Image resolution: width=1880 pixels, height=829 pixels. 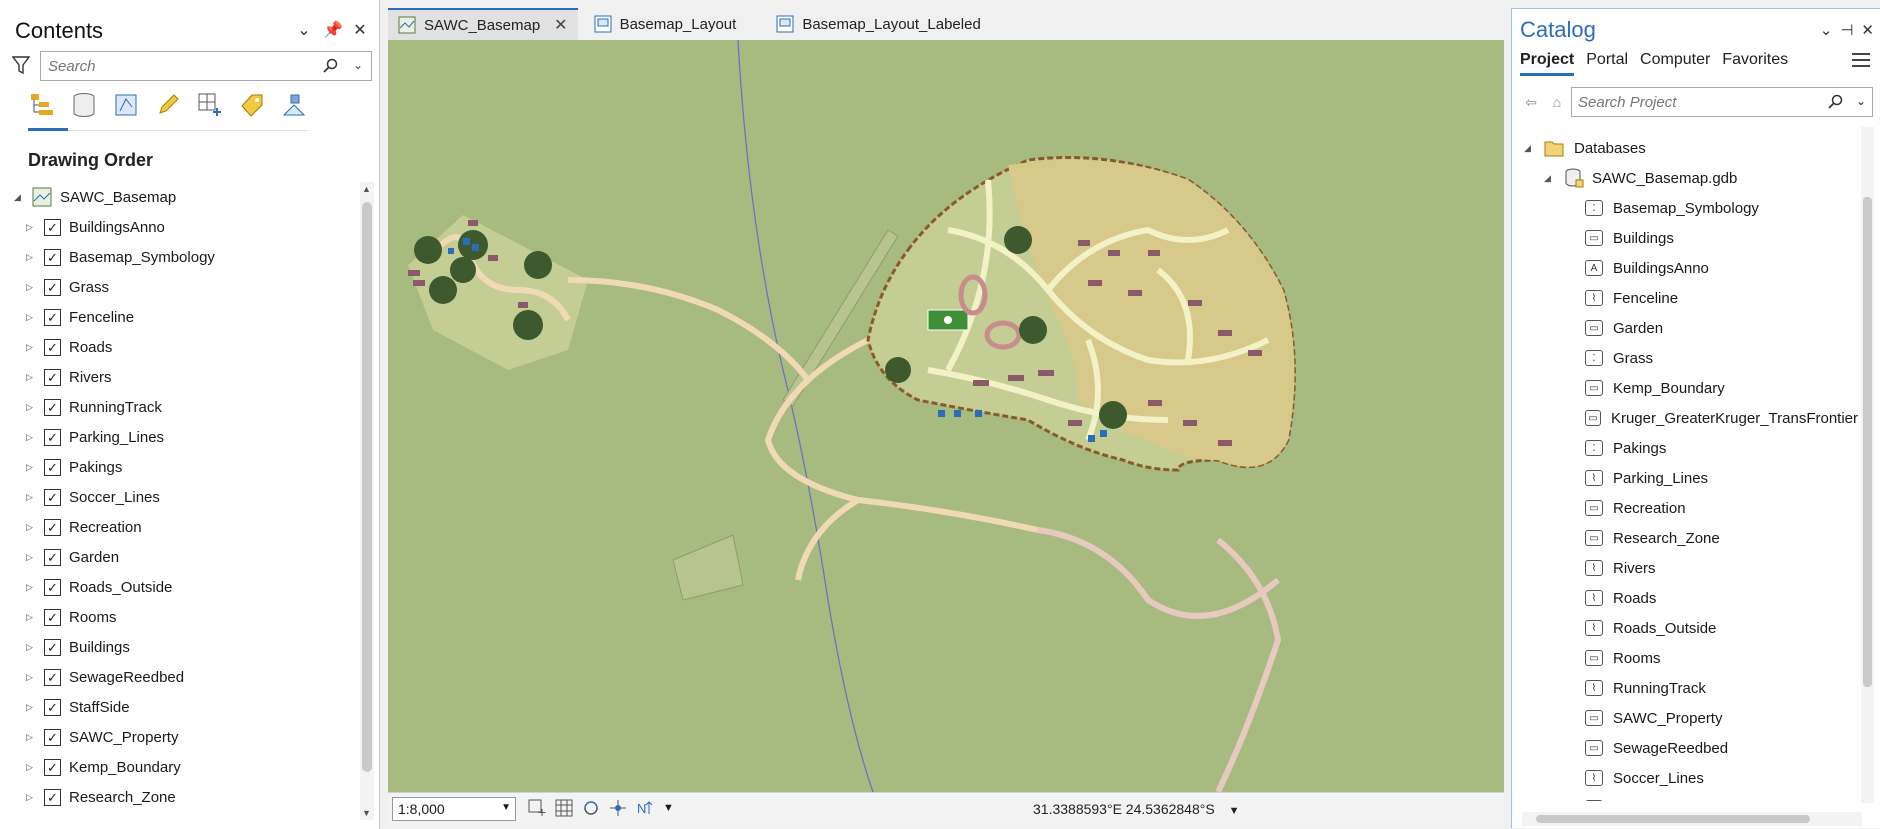 I want to click on feature-class-item: ⌇ Parking_Lines, so click(x=1685, y=478).